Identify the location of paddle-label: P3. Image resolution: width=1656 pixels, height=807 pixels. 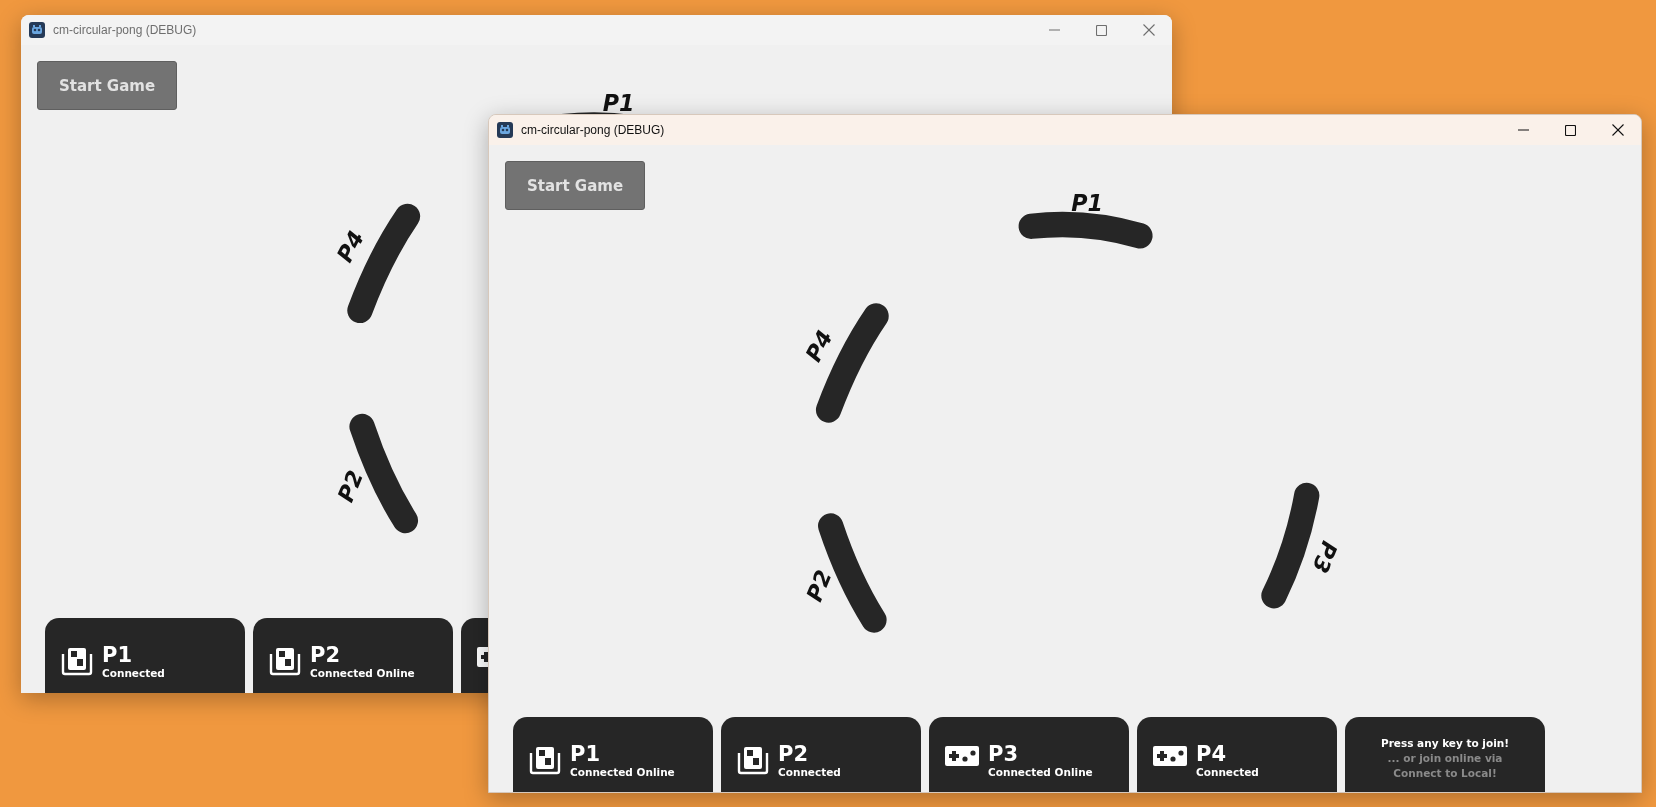
(1325, 557).